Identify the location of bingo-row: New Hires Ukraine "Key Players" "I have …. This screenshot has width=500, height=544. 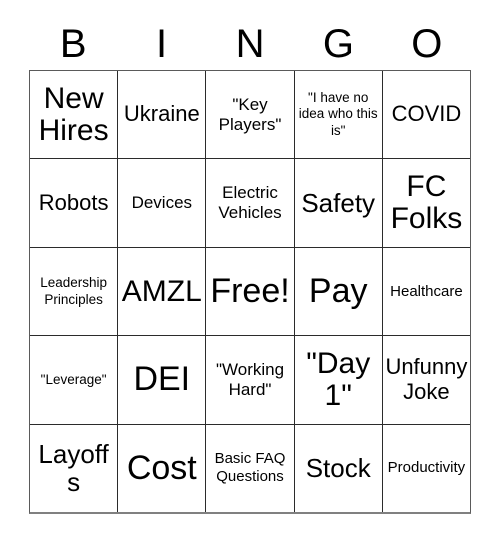
(250, 115).